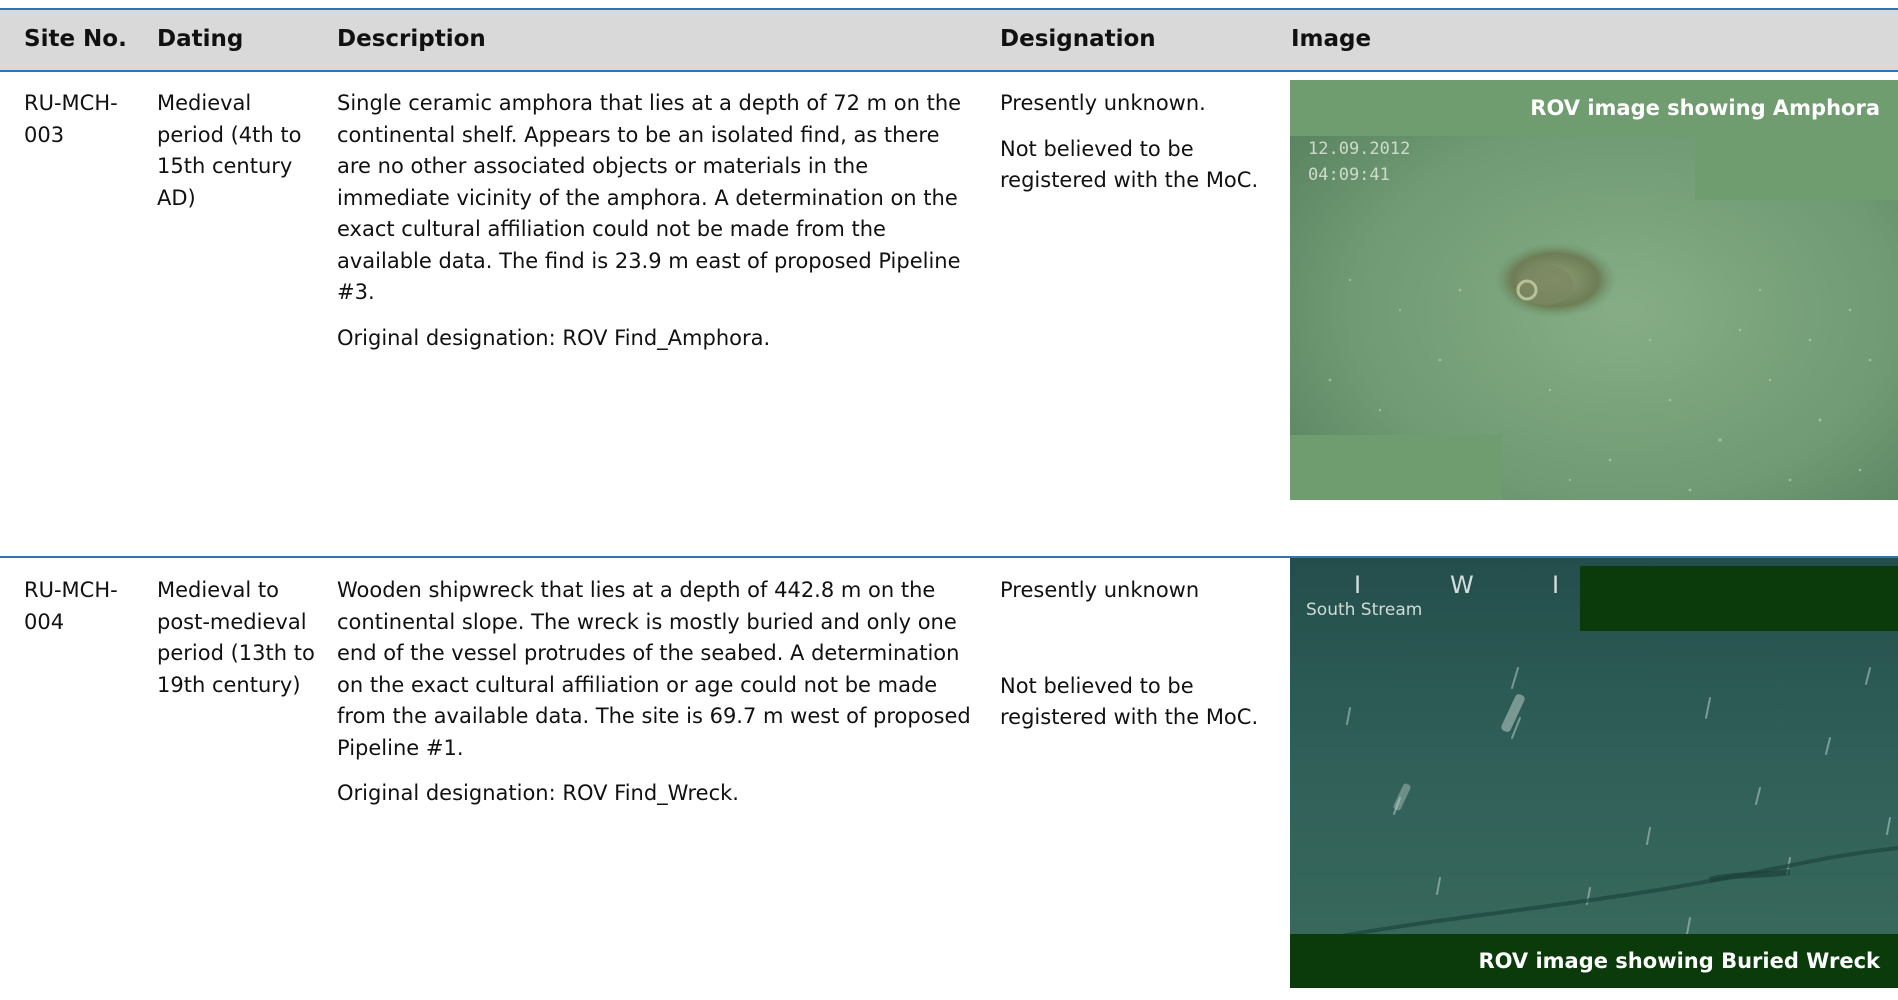 The width and height of the screenshot is (1898, 1000). What do you see at coordinates (1349, 175) in the screenshot?
I see `osd-time: 04:09:41` at bounding box center [1349, 175].